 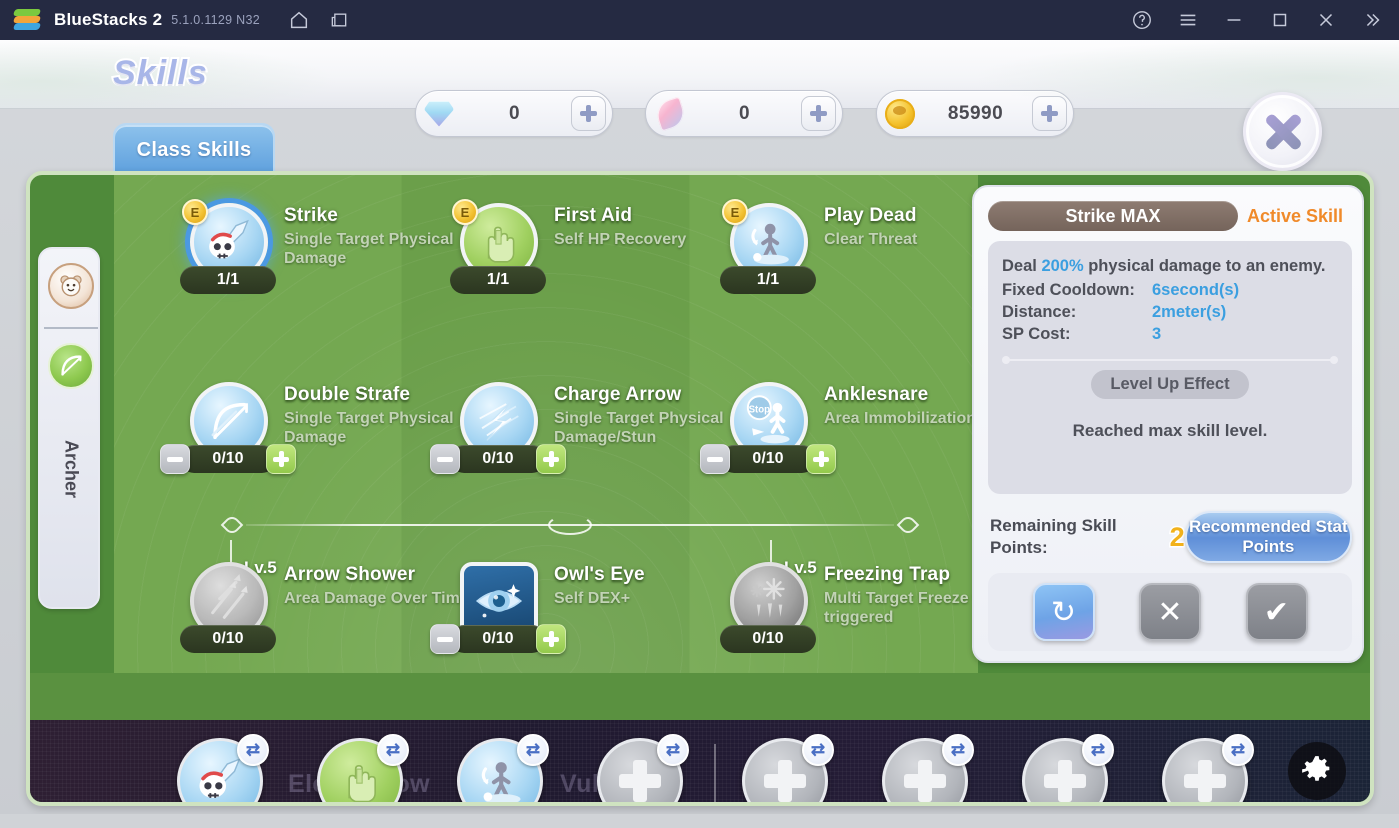 What do you see at coordinates (1188, 20) in the screenshot?
I see `menu-icon` at bounding box center [1188, 20].